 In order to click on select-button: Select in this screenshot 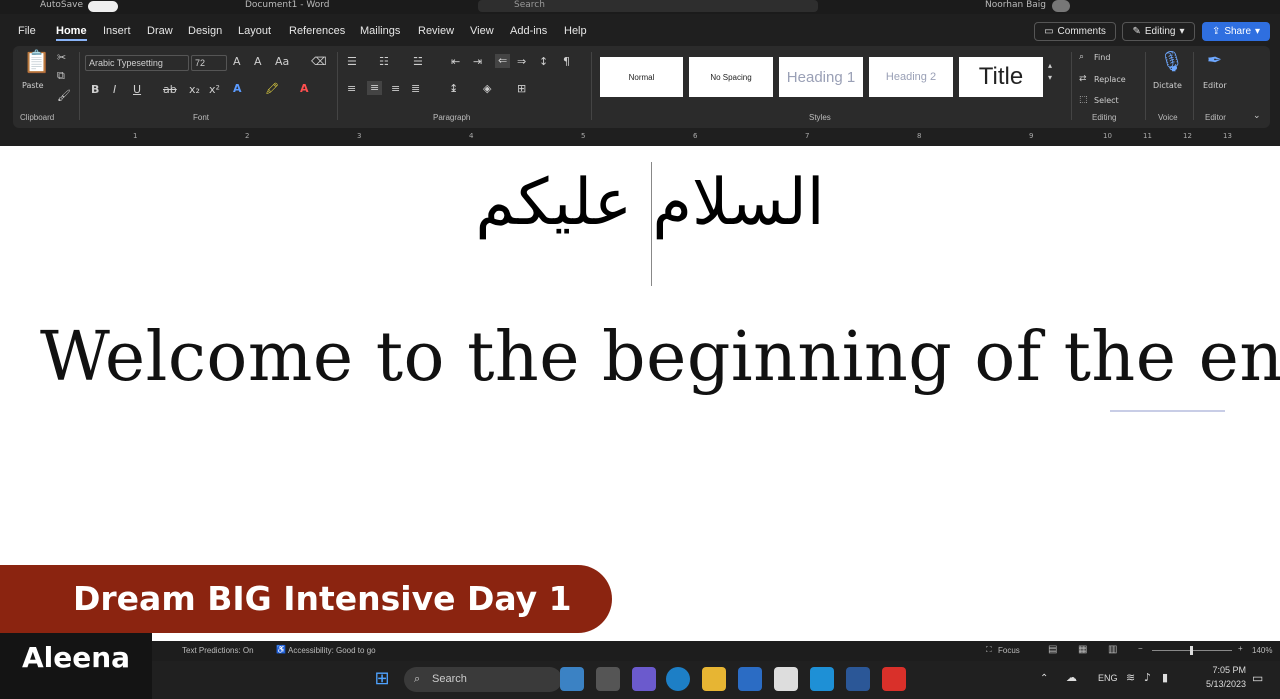, I will do `click(1106, 101)`.